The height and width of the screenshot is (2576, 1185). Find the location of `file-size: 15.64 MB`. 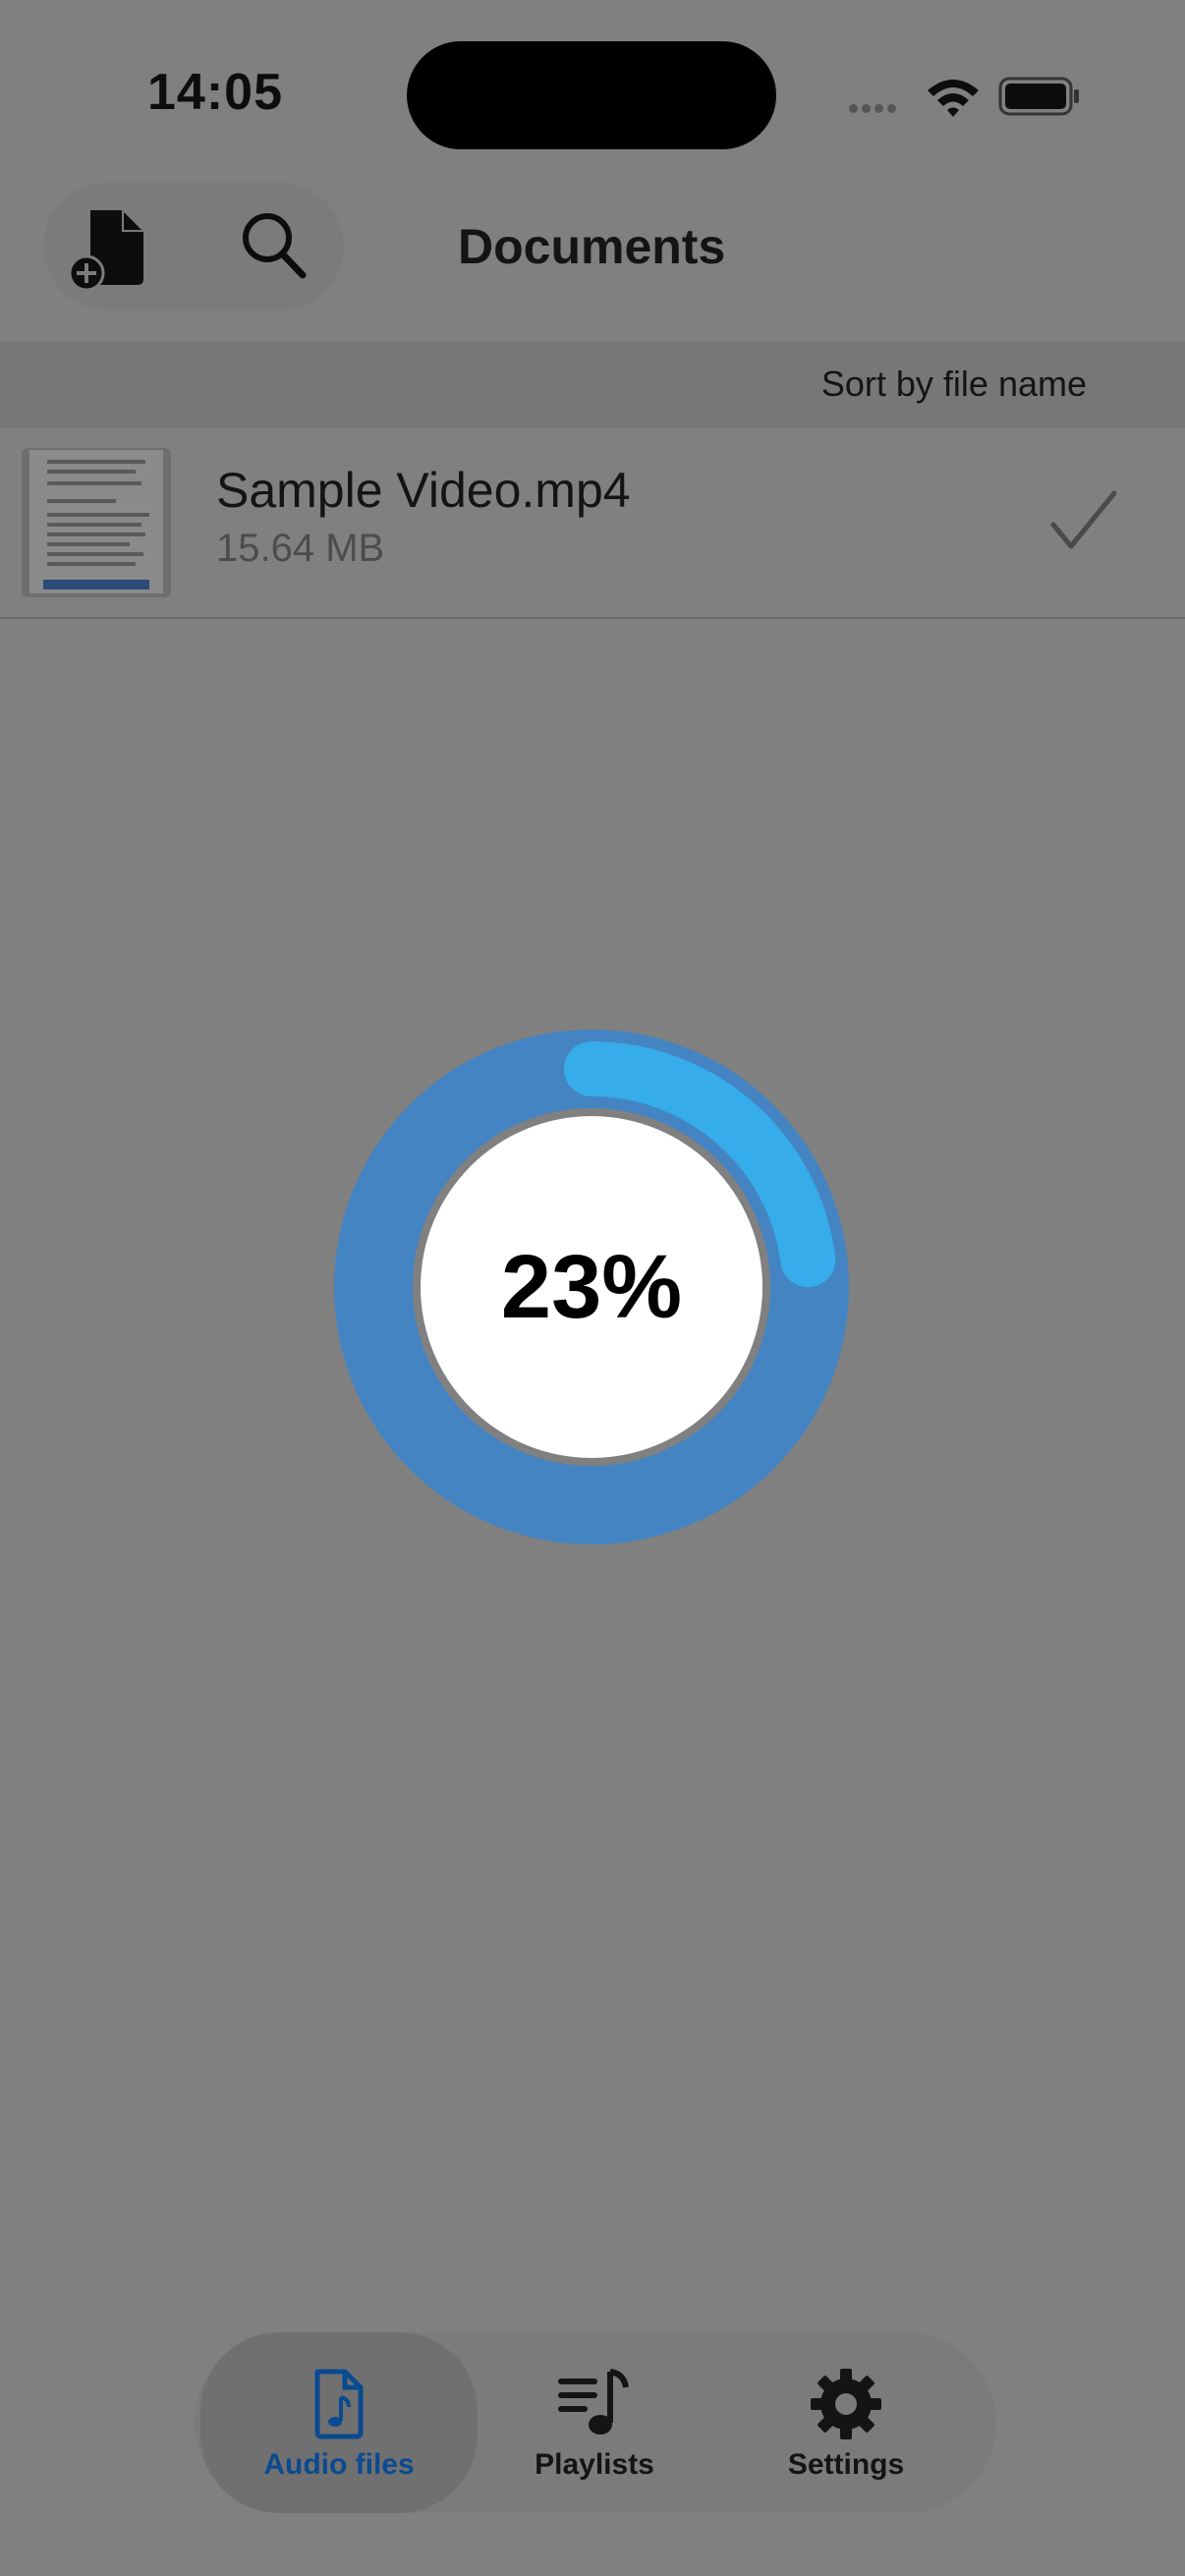

file-size: 15.64 MB is located at coordinates (301, 548).